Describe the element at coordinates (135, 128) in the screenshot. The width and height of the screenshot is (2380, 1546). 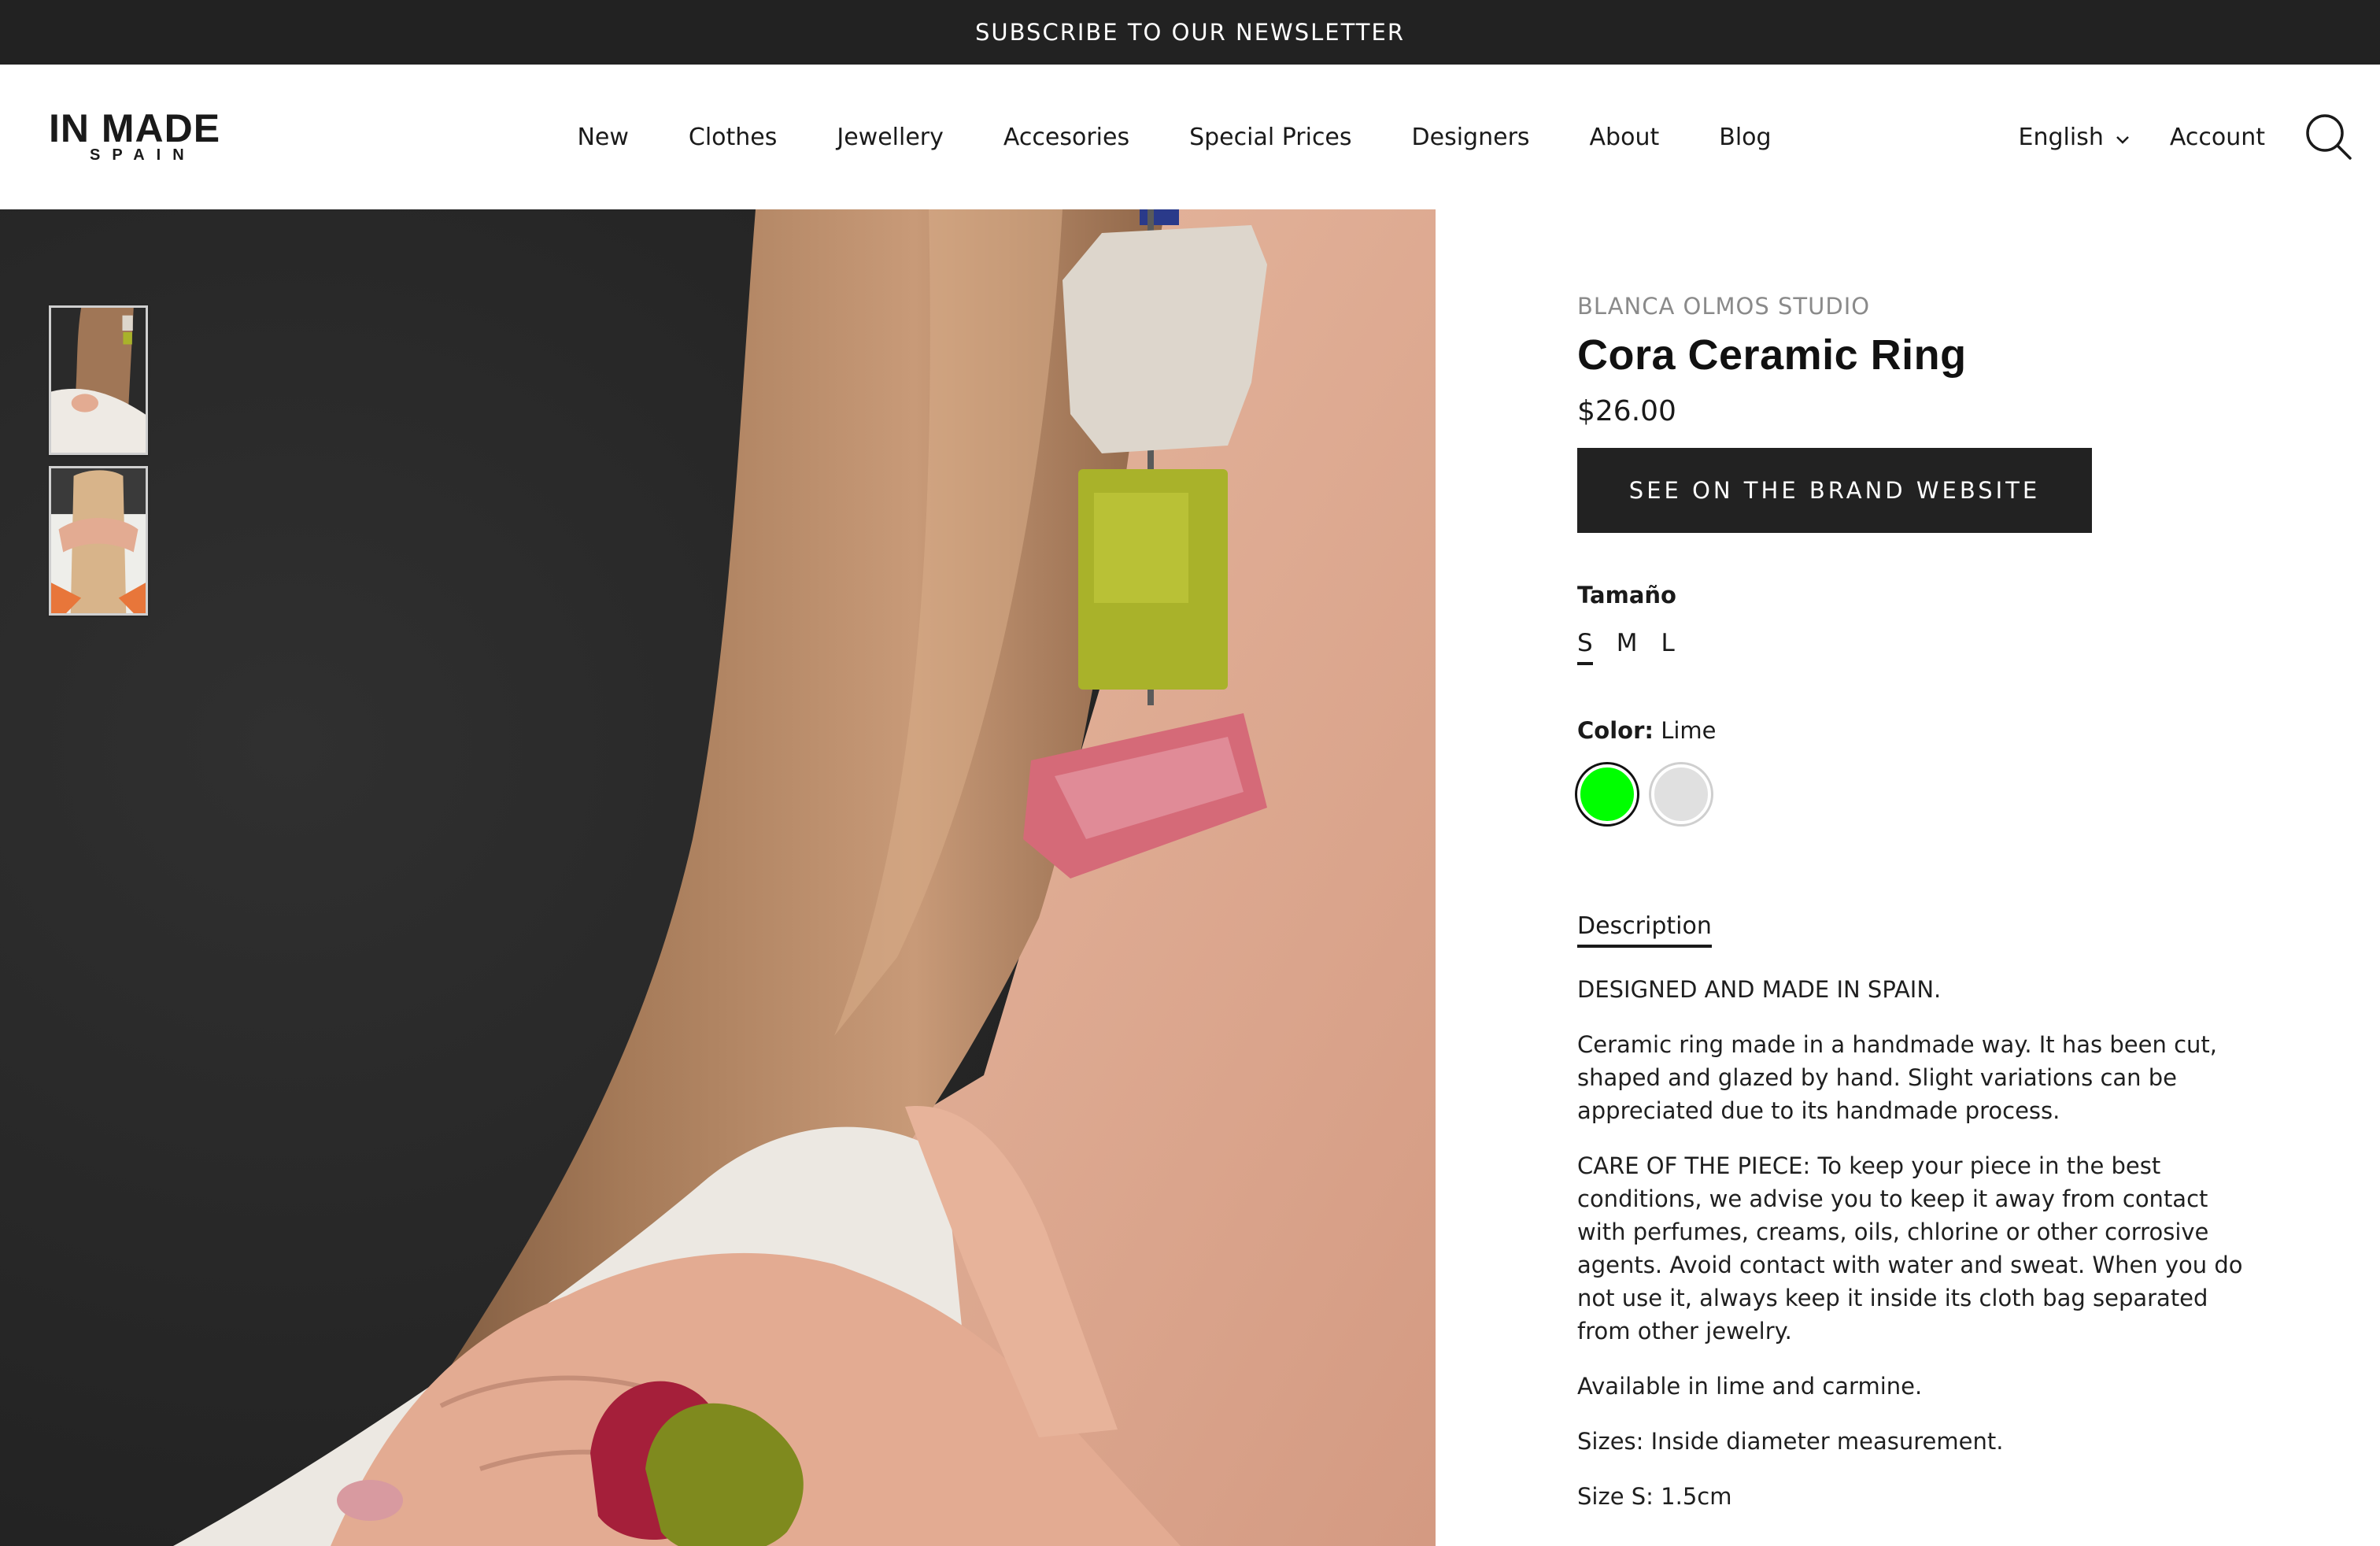
I see `logo-main-text: IN MADE` at that location.